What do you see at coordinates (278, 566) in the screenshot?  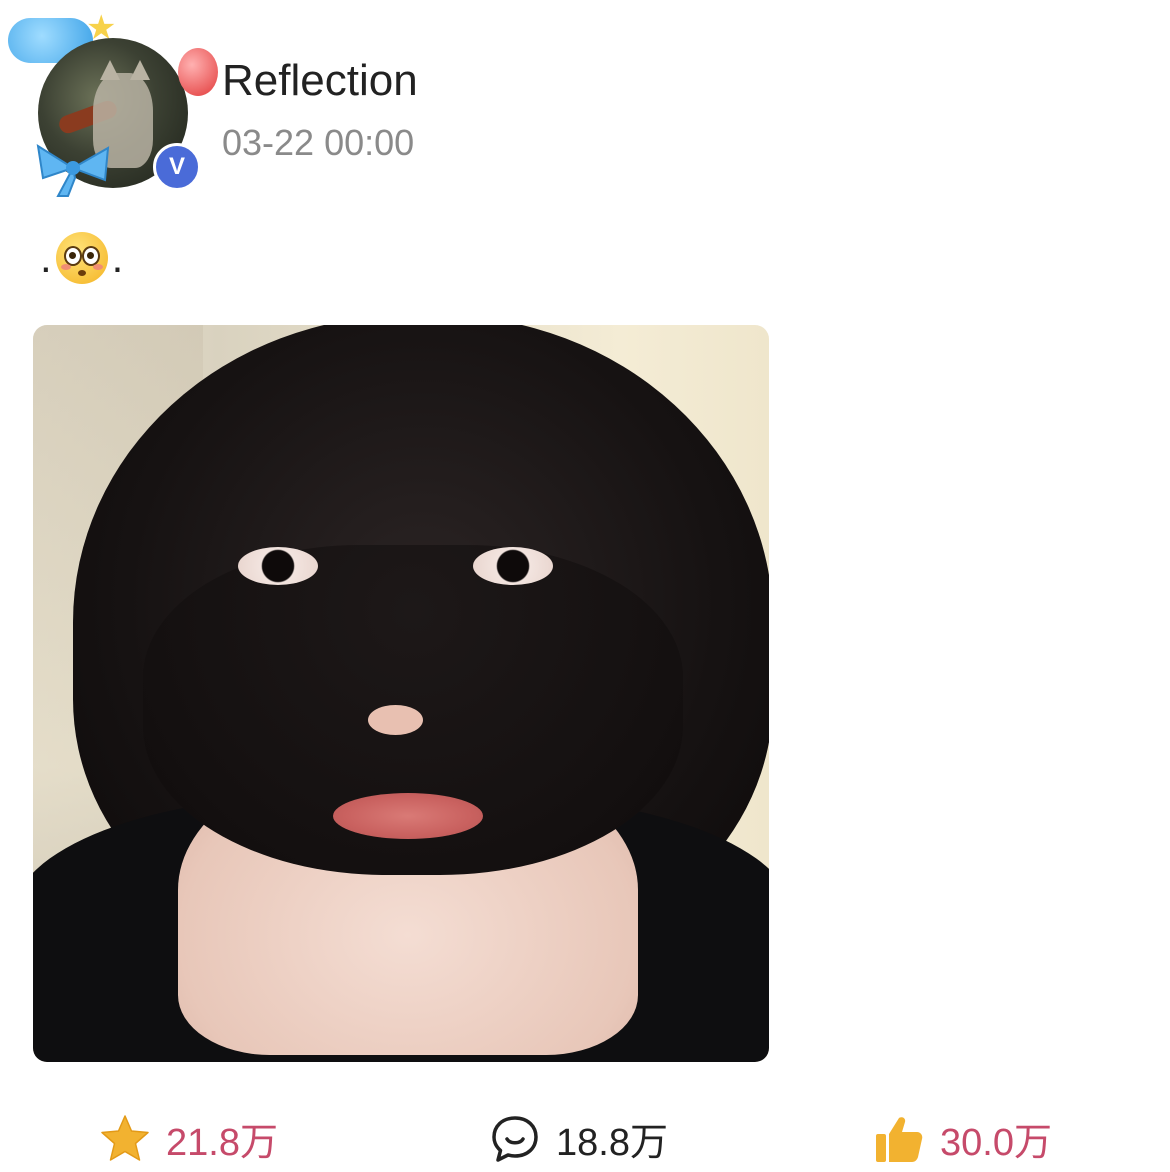 I see `photo-eye-left` at bounding box center [278, 566].